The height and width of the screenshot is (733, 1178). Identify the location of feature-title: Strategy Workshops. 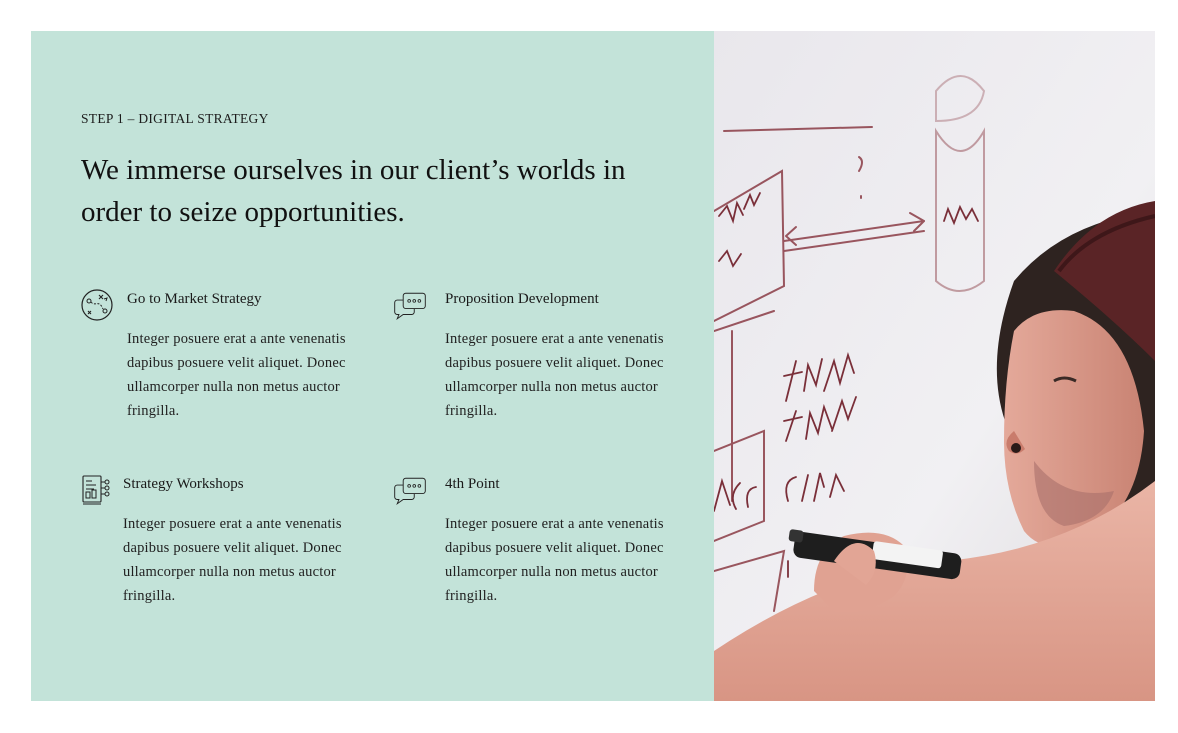
(183, 484).